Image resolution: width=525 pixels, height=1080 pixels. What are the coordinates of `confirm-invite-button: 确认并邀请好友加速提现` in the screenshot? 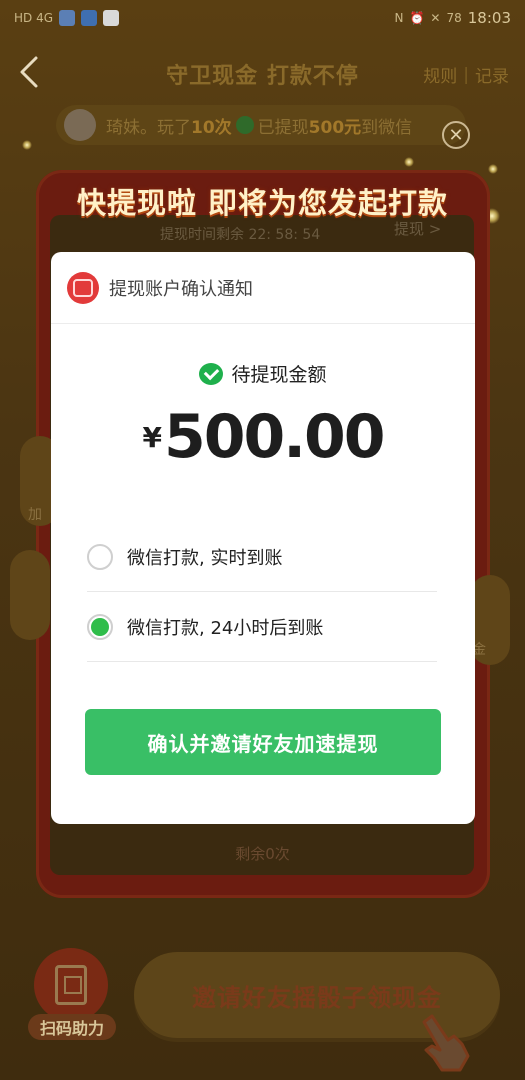 It's located at (263, 742).